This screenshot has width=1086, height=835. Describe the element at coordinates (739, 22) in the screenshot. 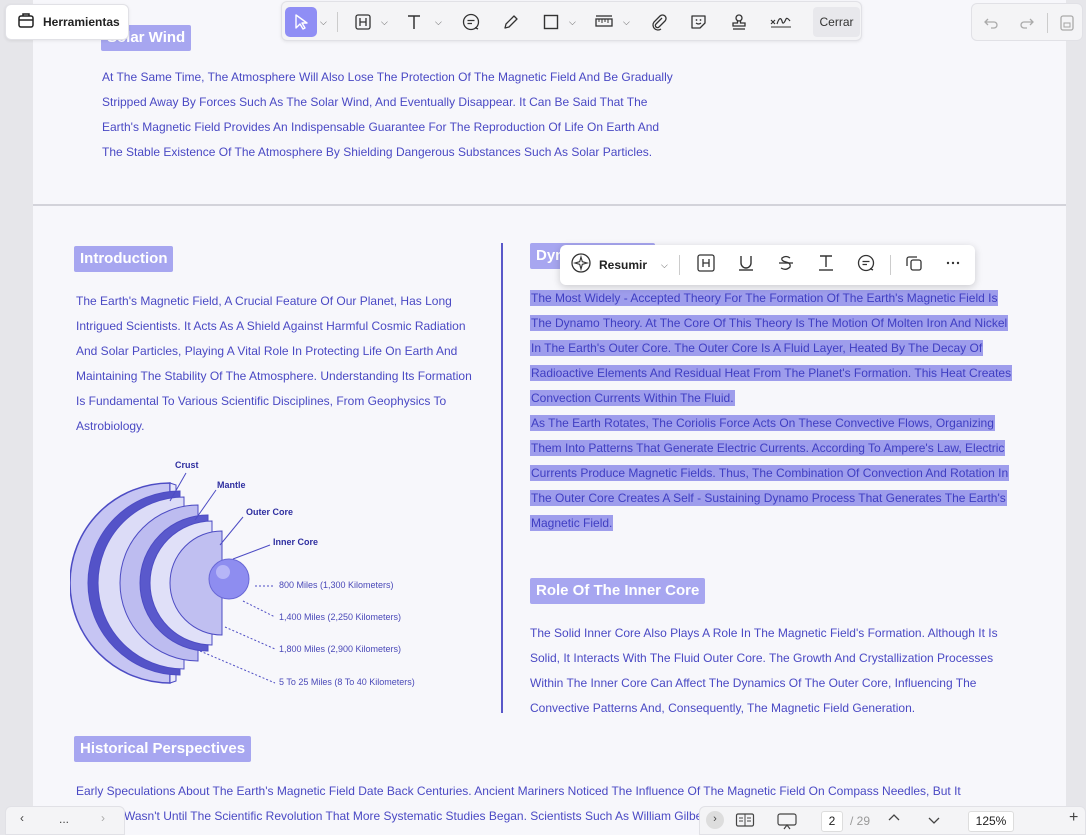

I see `stamp-tool-button` at that location.